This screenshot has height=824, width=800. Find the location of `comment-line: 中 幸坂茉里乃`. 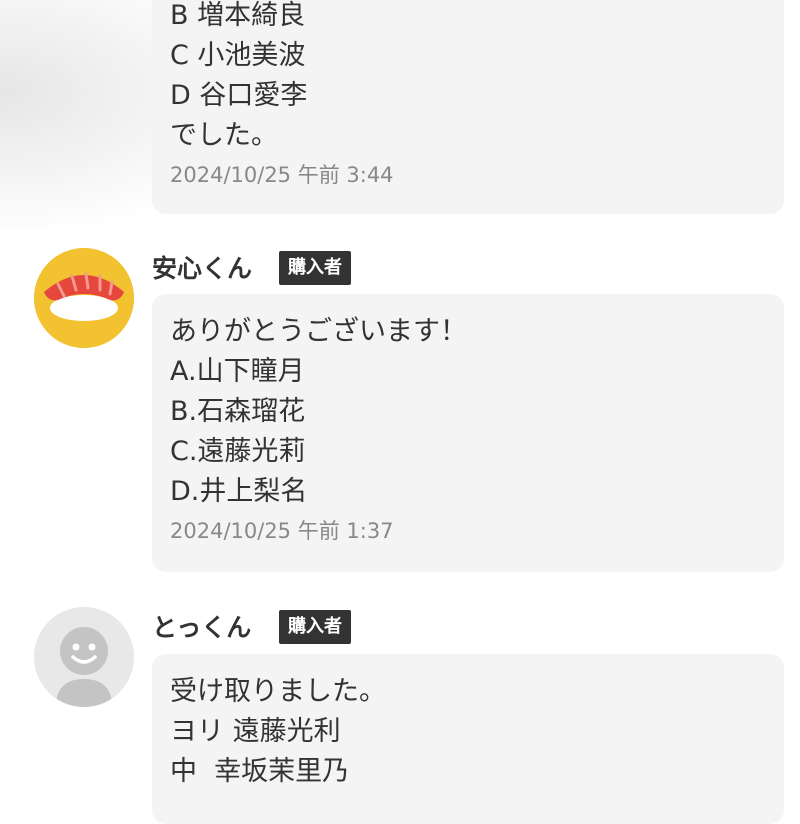

comment-line: 中 幸坂茉里乃 is located at coordinates (260, 771).